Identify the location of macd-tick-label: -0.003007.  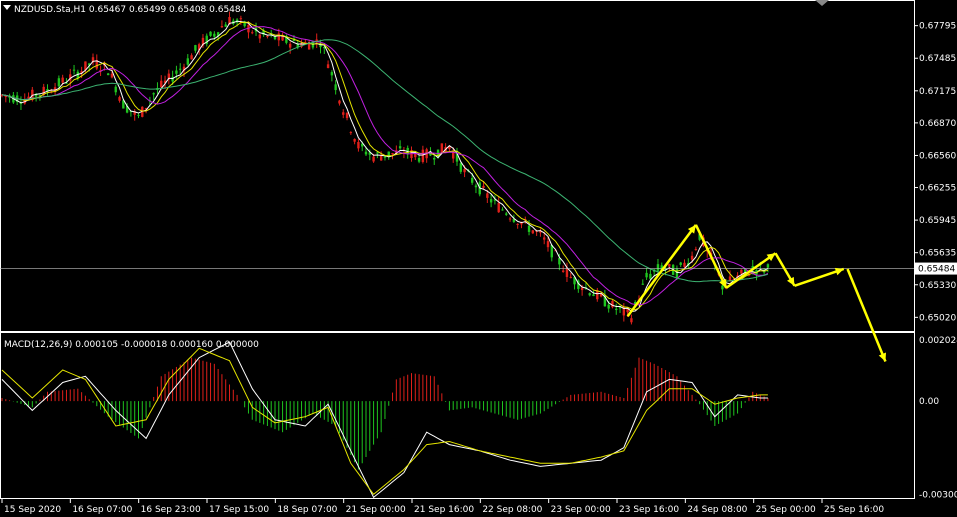
(938, 496).